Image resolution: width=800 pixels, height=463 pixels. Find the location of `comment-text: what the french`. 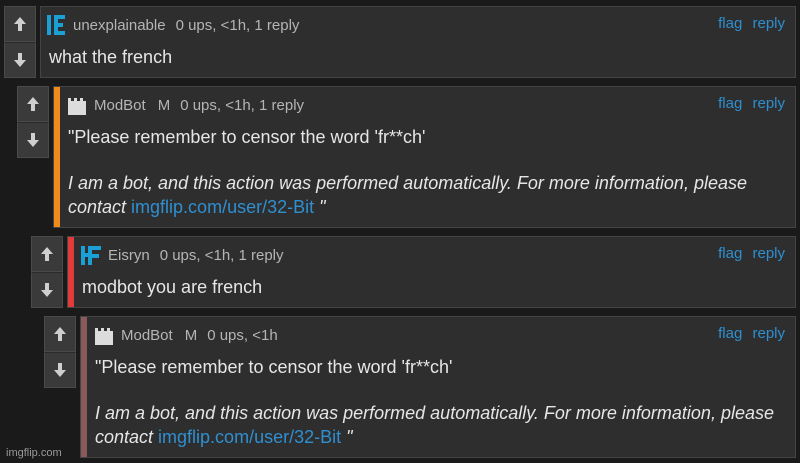

comment-text: what the french is located at coordinates (111, 57).